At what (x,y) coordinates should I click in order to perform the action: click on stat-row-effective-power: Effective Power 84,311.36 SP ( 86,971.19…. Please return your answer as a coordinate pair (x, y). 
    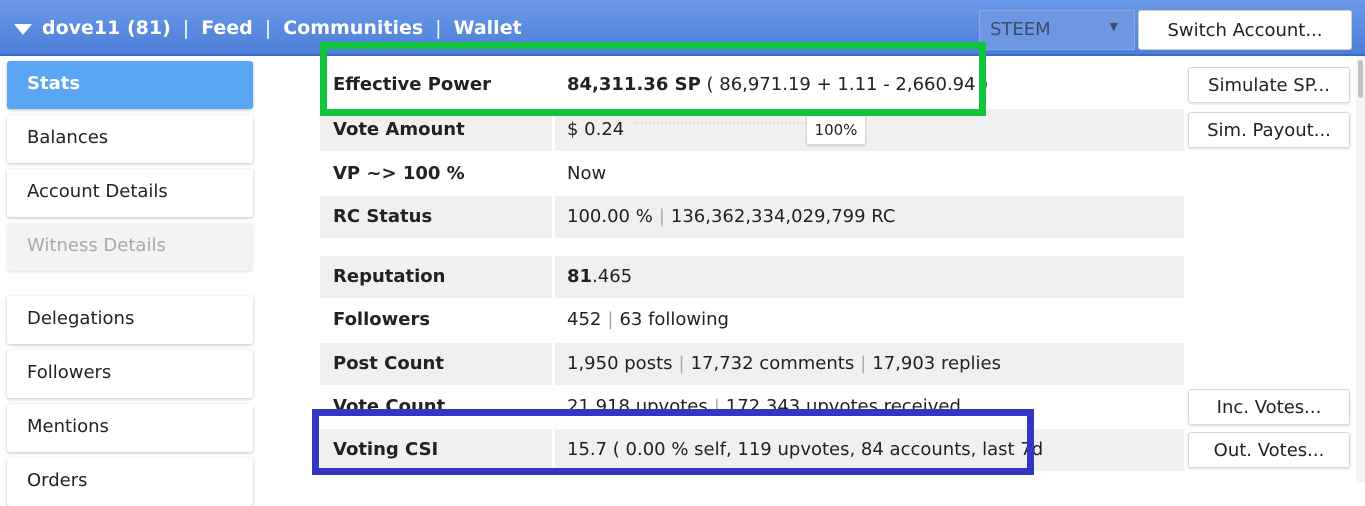
    Looking at the image, I should click on (752, 85).